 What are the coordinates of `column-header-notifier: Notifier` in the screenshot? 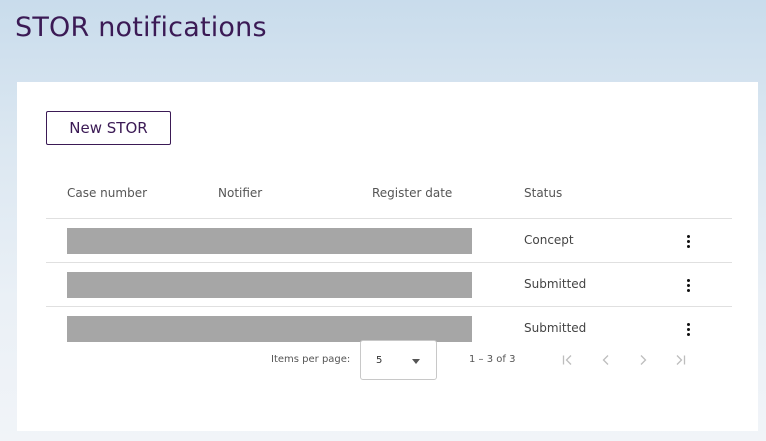 It's located at (240, 193).